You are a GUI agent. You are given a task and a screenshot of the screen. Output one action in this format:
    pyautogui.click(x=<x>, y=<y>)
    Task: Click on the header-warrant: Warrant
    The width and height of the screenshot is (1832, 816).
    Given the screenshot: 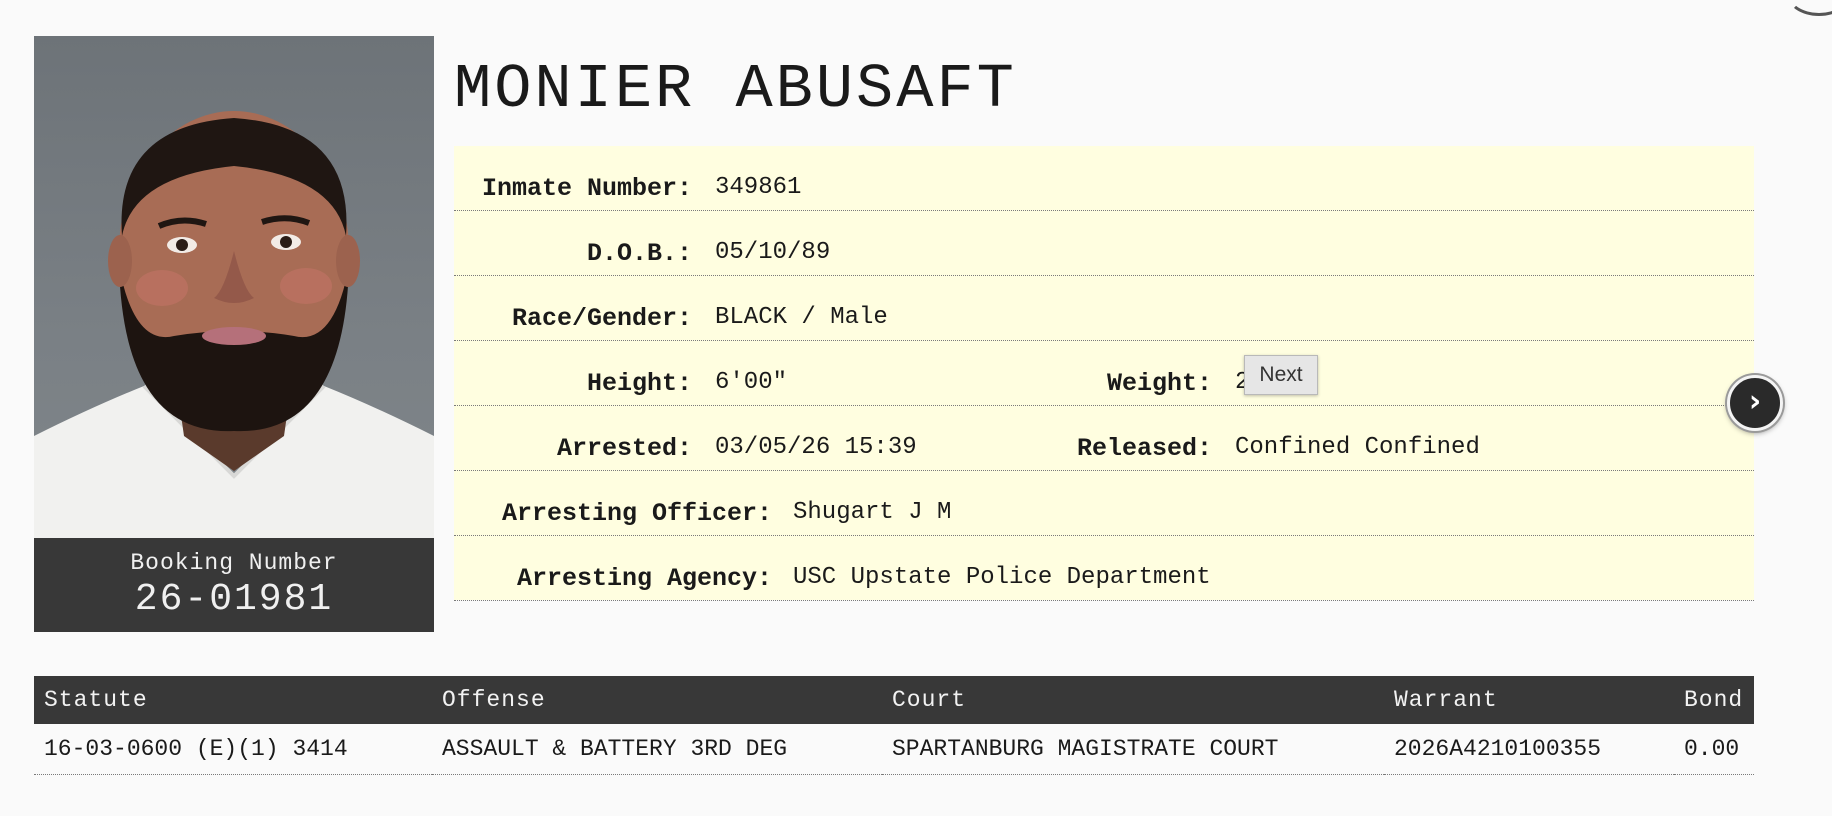 What is the action you would take?
    pyautogui.click(x=1529, y=700)
    